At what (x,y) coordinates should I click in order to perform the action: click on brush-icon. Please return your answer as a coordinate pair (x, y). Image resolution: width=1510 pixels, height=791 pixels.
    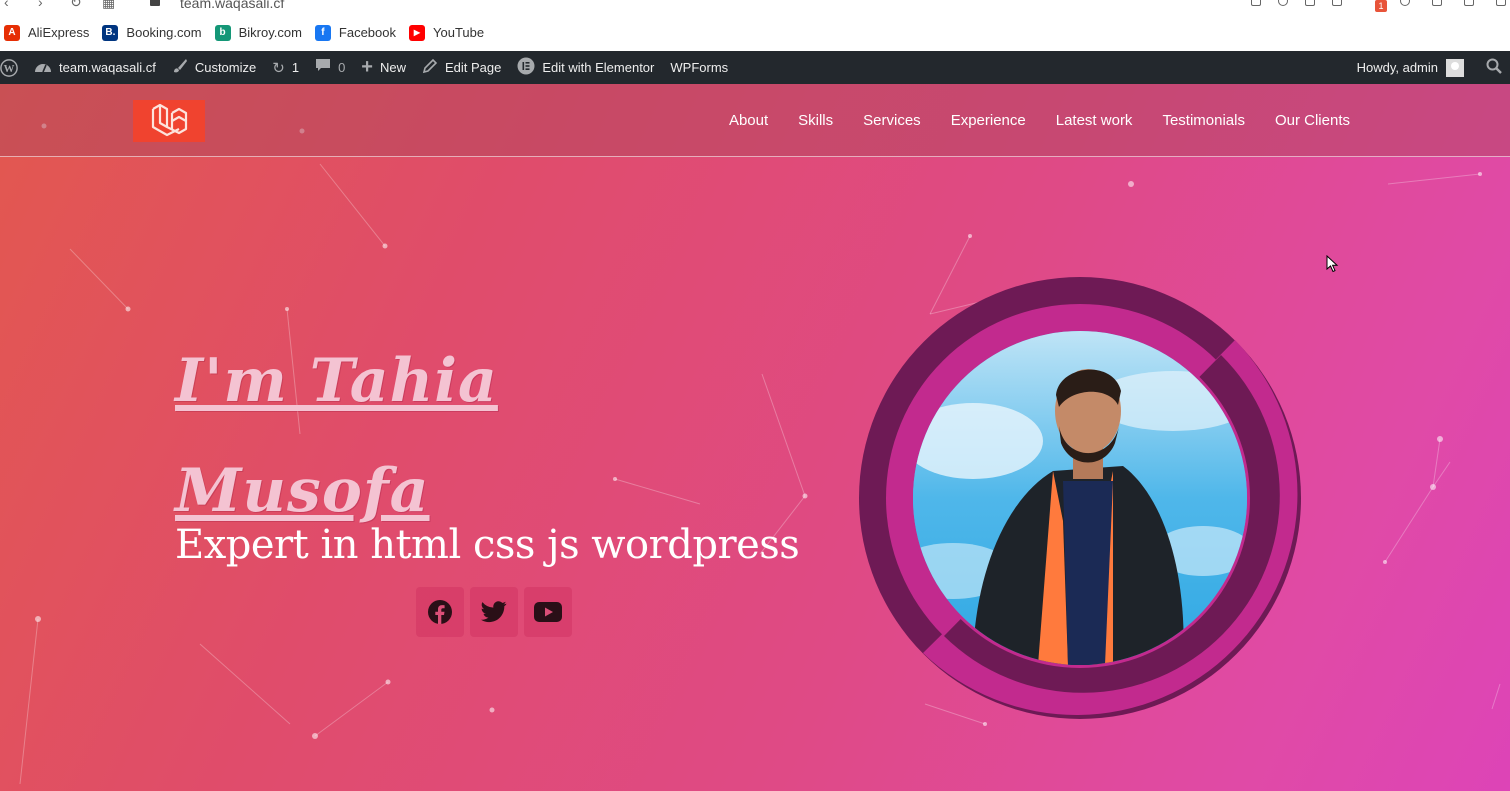
    Looking at the image, I should click on (180, 68).